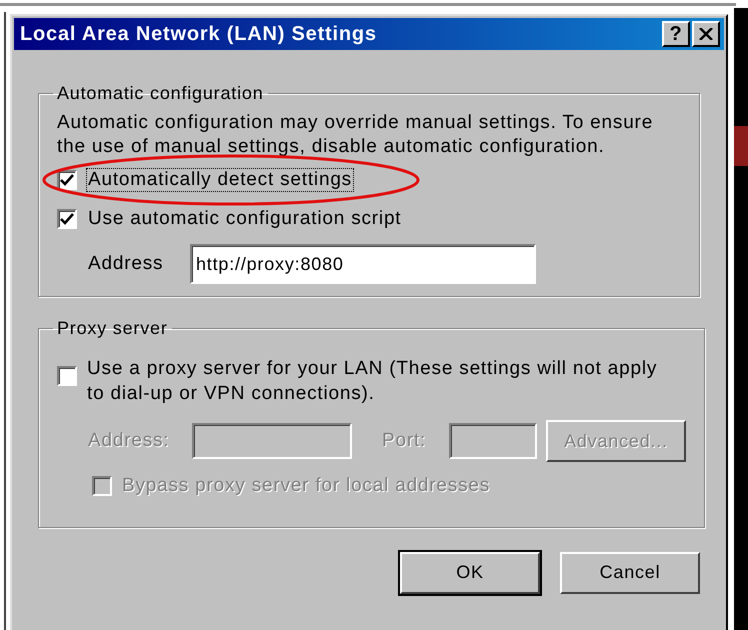  Describe the element at coordinates (220, 180) in the screenshot. I see `checkbox-label: Automatically detect settings` at that location.